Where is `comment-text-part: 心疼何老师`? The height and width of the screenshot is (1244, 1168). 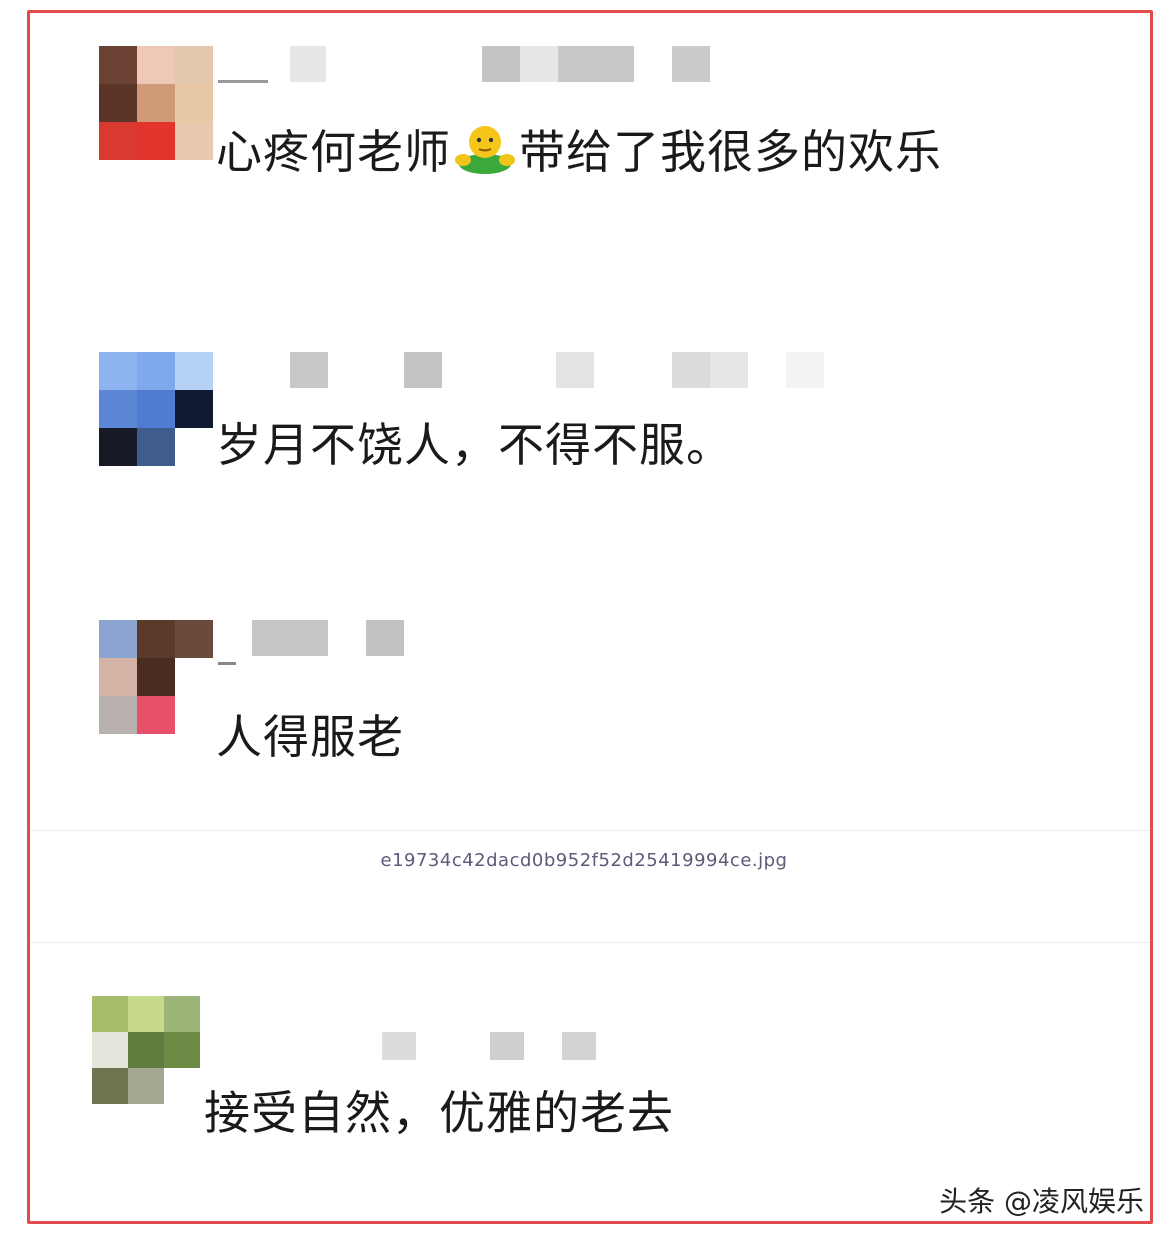 comment-text-part: 心疼何老师 is located at coordinates (333, 152).